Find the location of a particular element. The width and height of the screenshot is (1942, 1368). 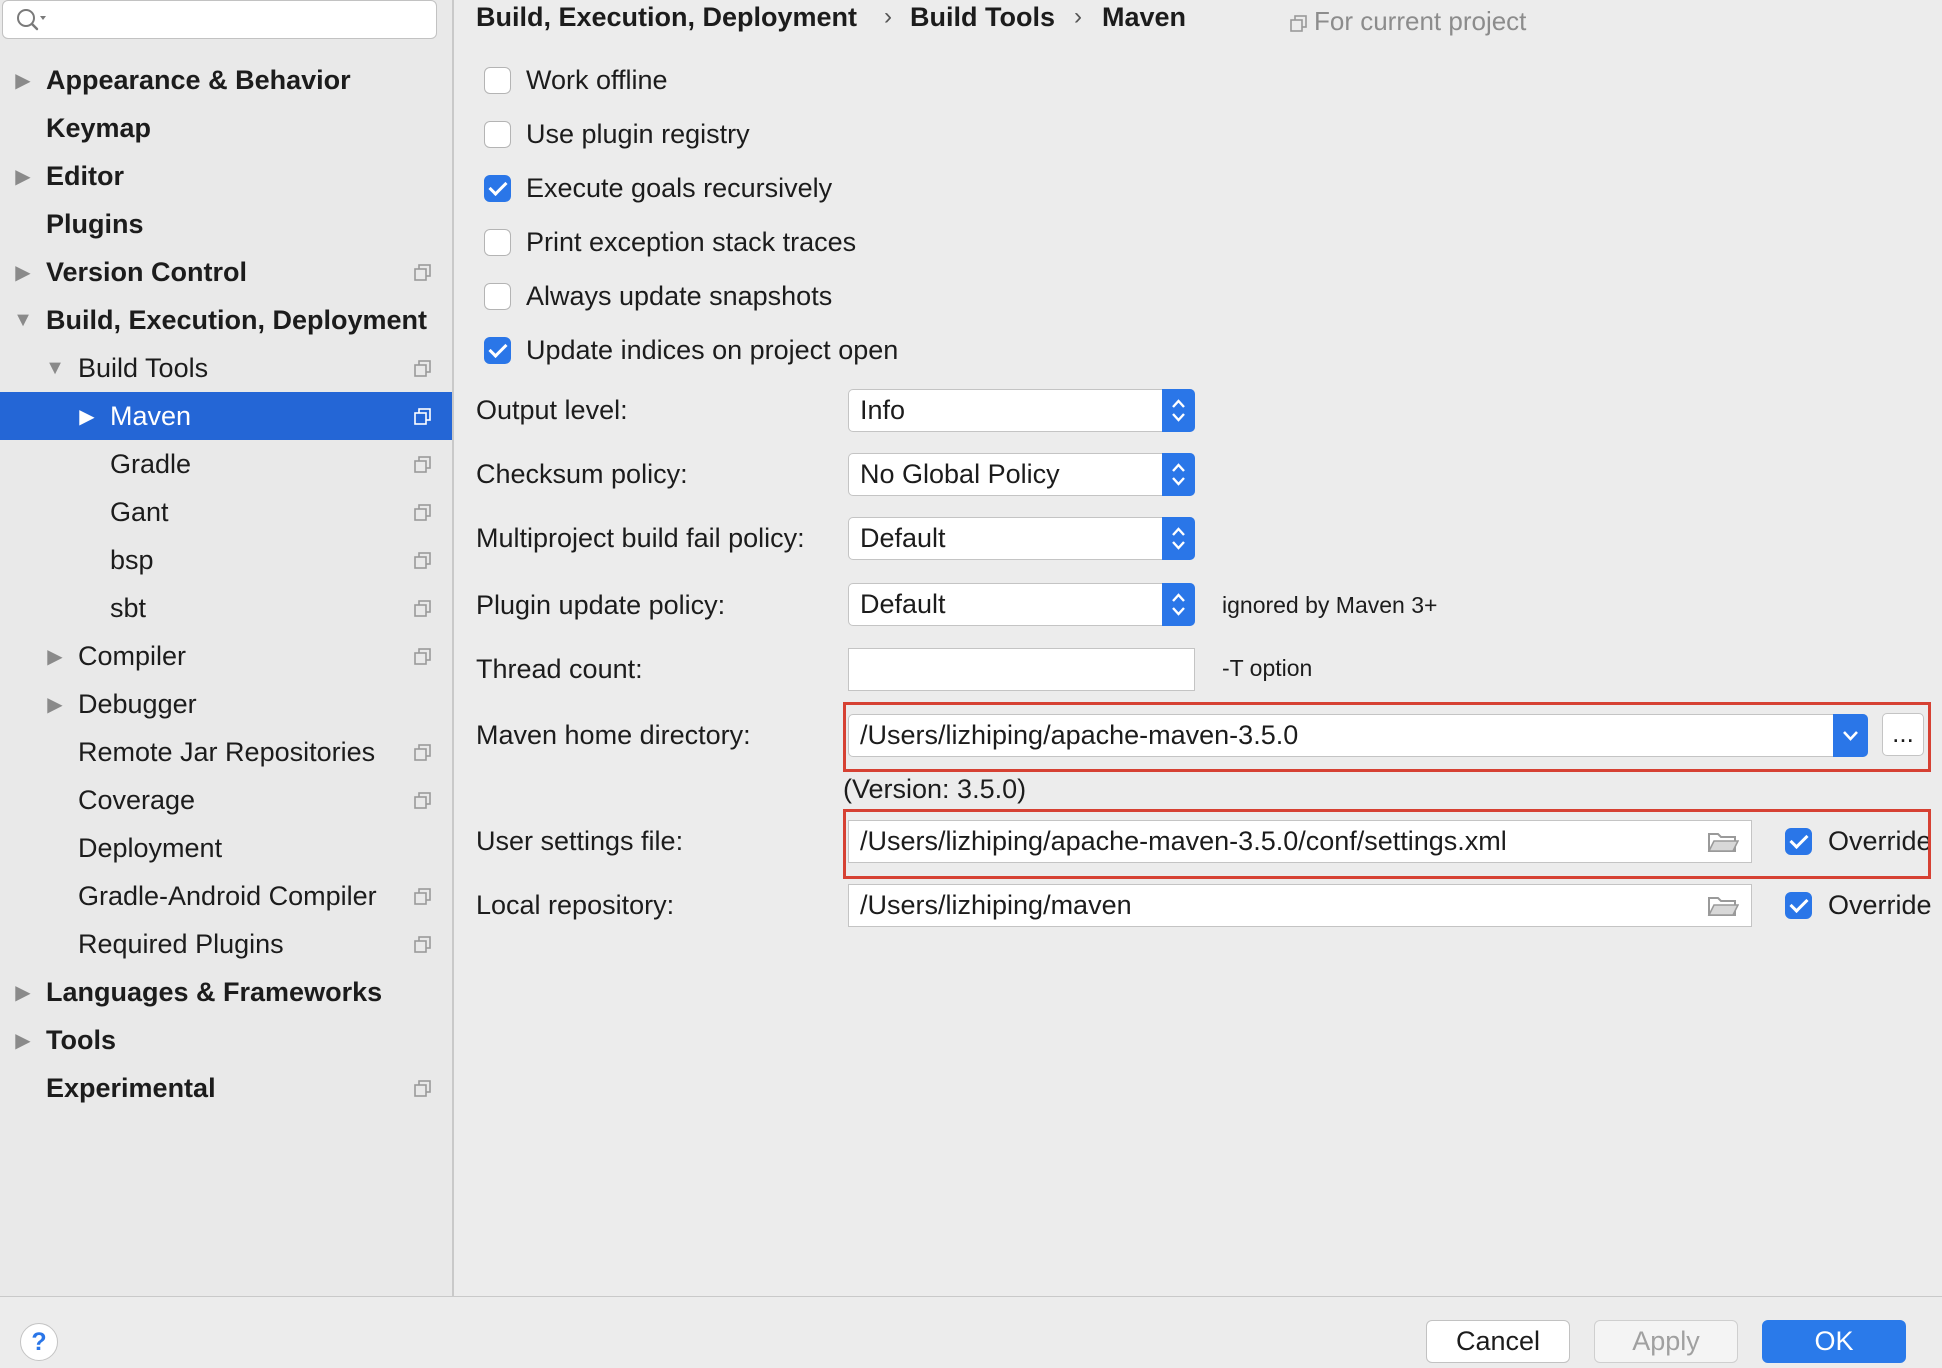

sidebar-item-label: Build, Execution, Deployment is located at coordinates (237, 320).